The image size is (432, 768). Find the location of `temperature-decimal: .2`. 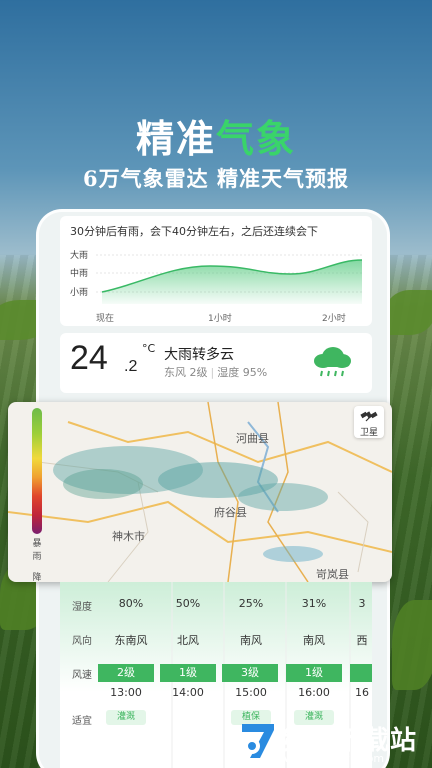

temperature-decimal: .2 is located at coordinates (131, 366).